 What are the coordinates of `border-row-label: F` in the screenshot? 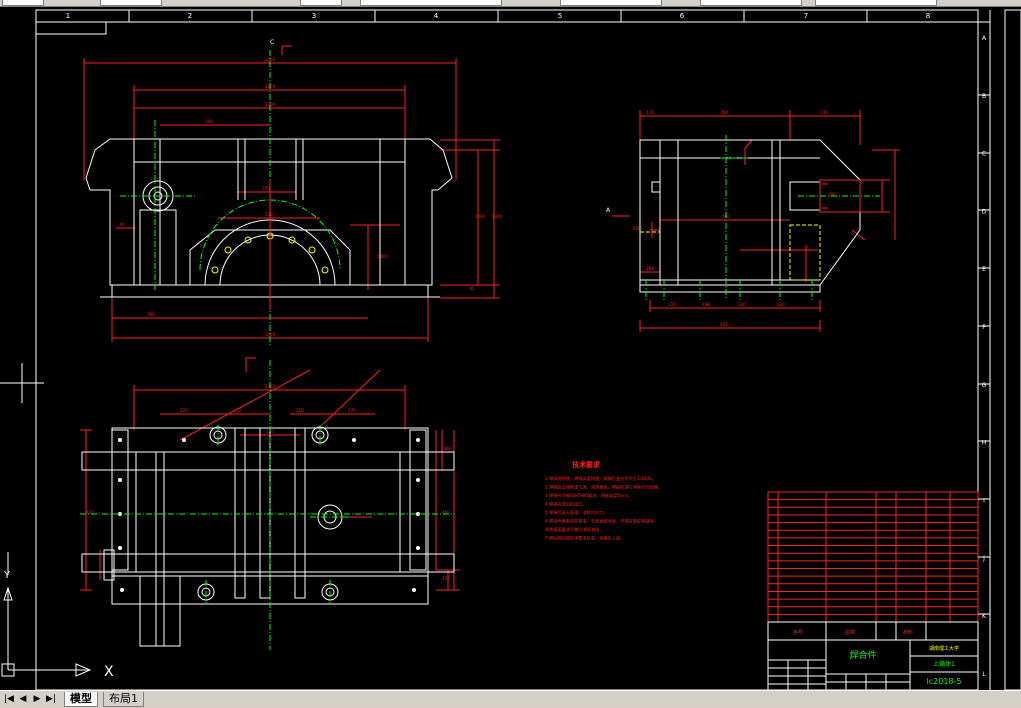 It's located at (984, 327).